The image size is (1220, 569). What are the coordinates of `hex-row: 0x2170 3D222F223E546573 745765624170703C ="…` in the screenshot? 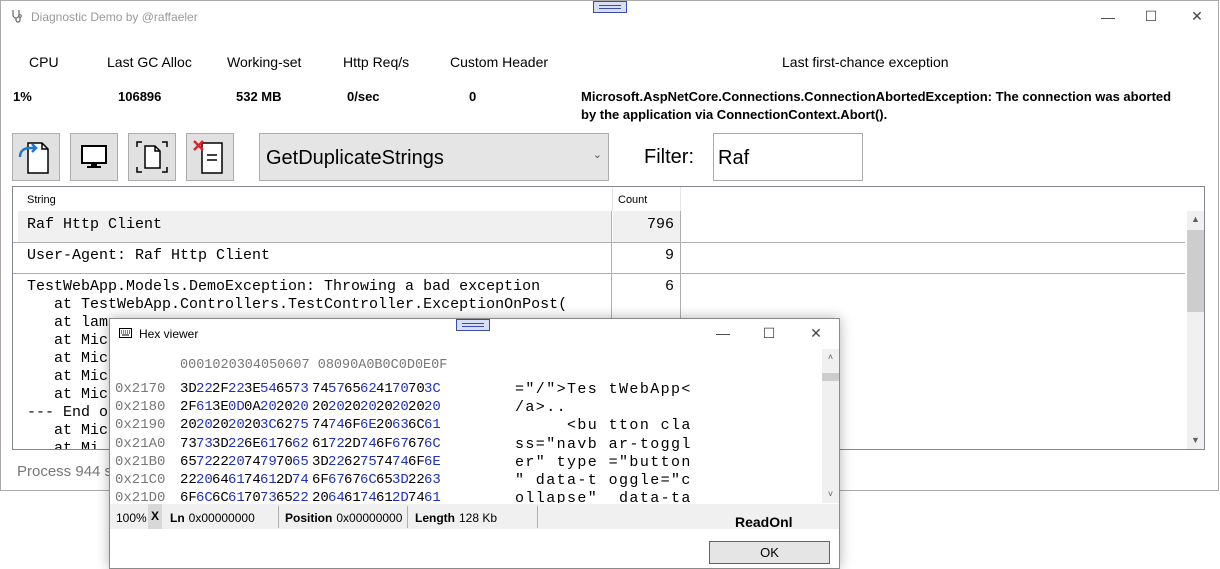 It's located at (467, 390).